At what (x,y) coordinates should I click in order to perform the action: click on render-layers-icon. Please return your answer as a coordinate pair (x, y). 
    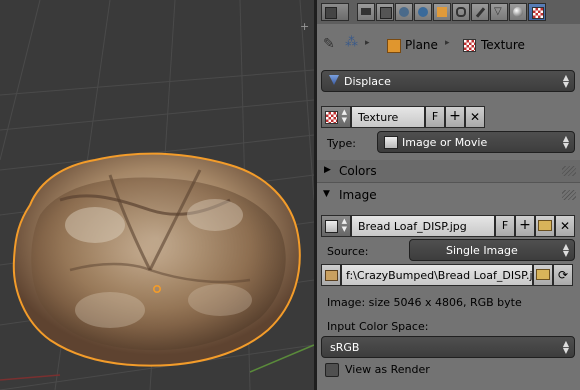
    Looking at the image, I should click on (386, 13).